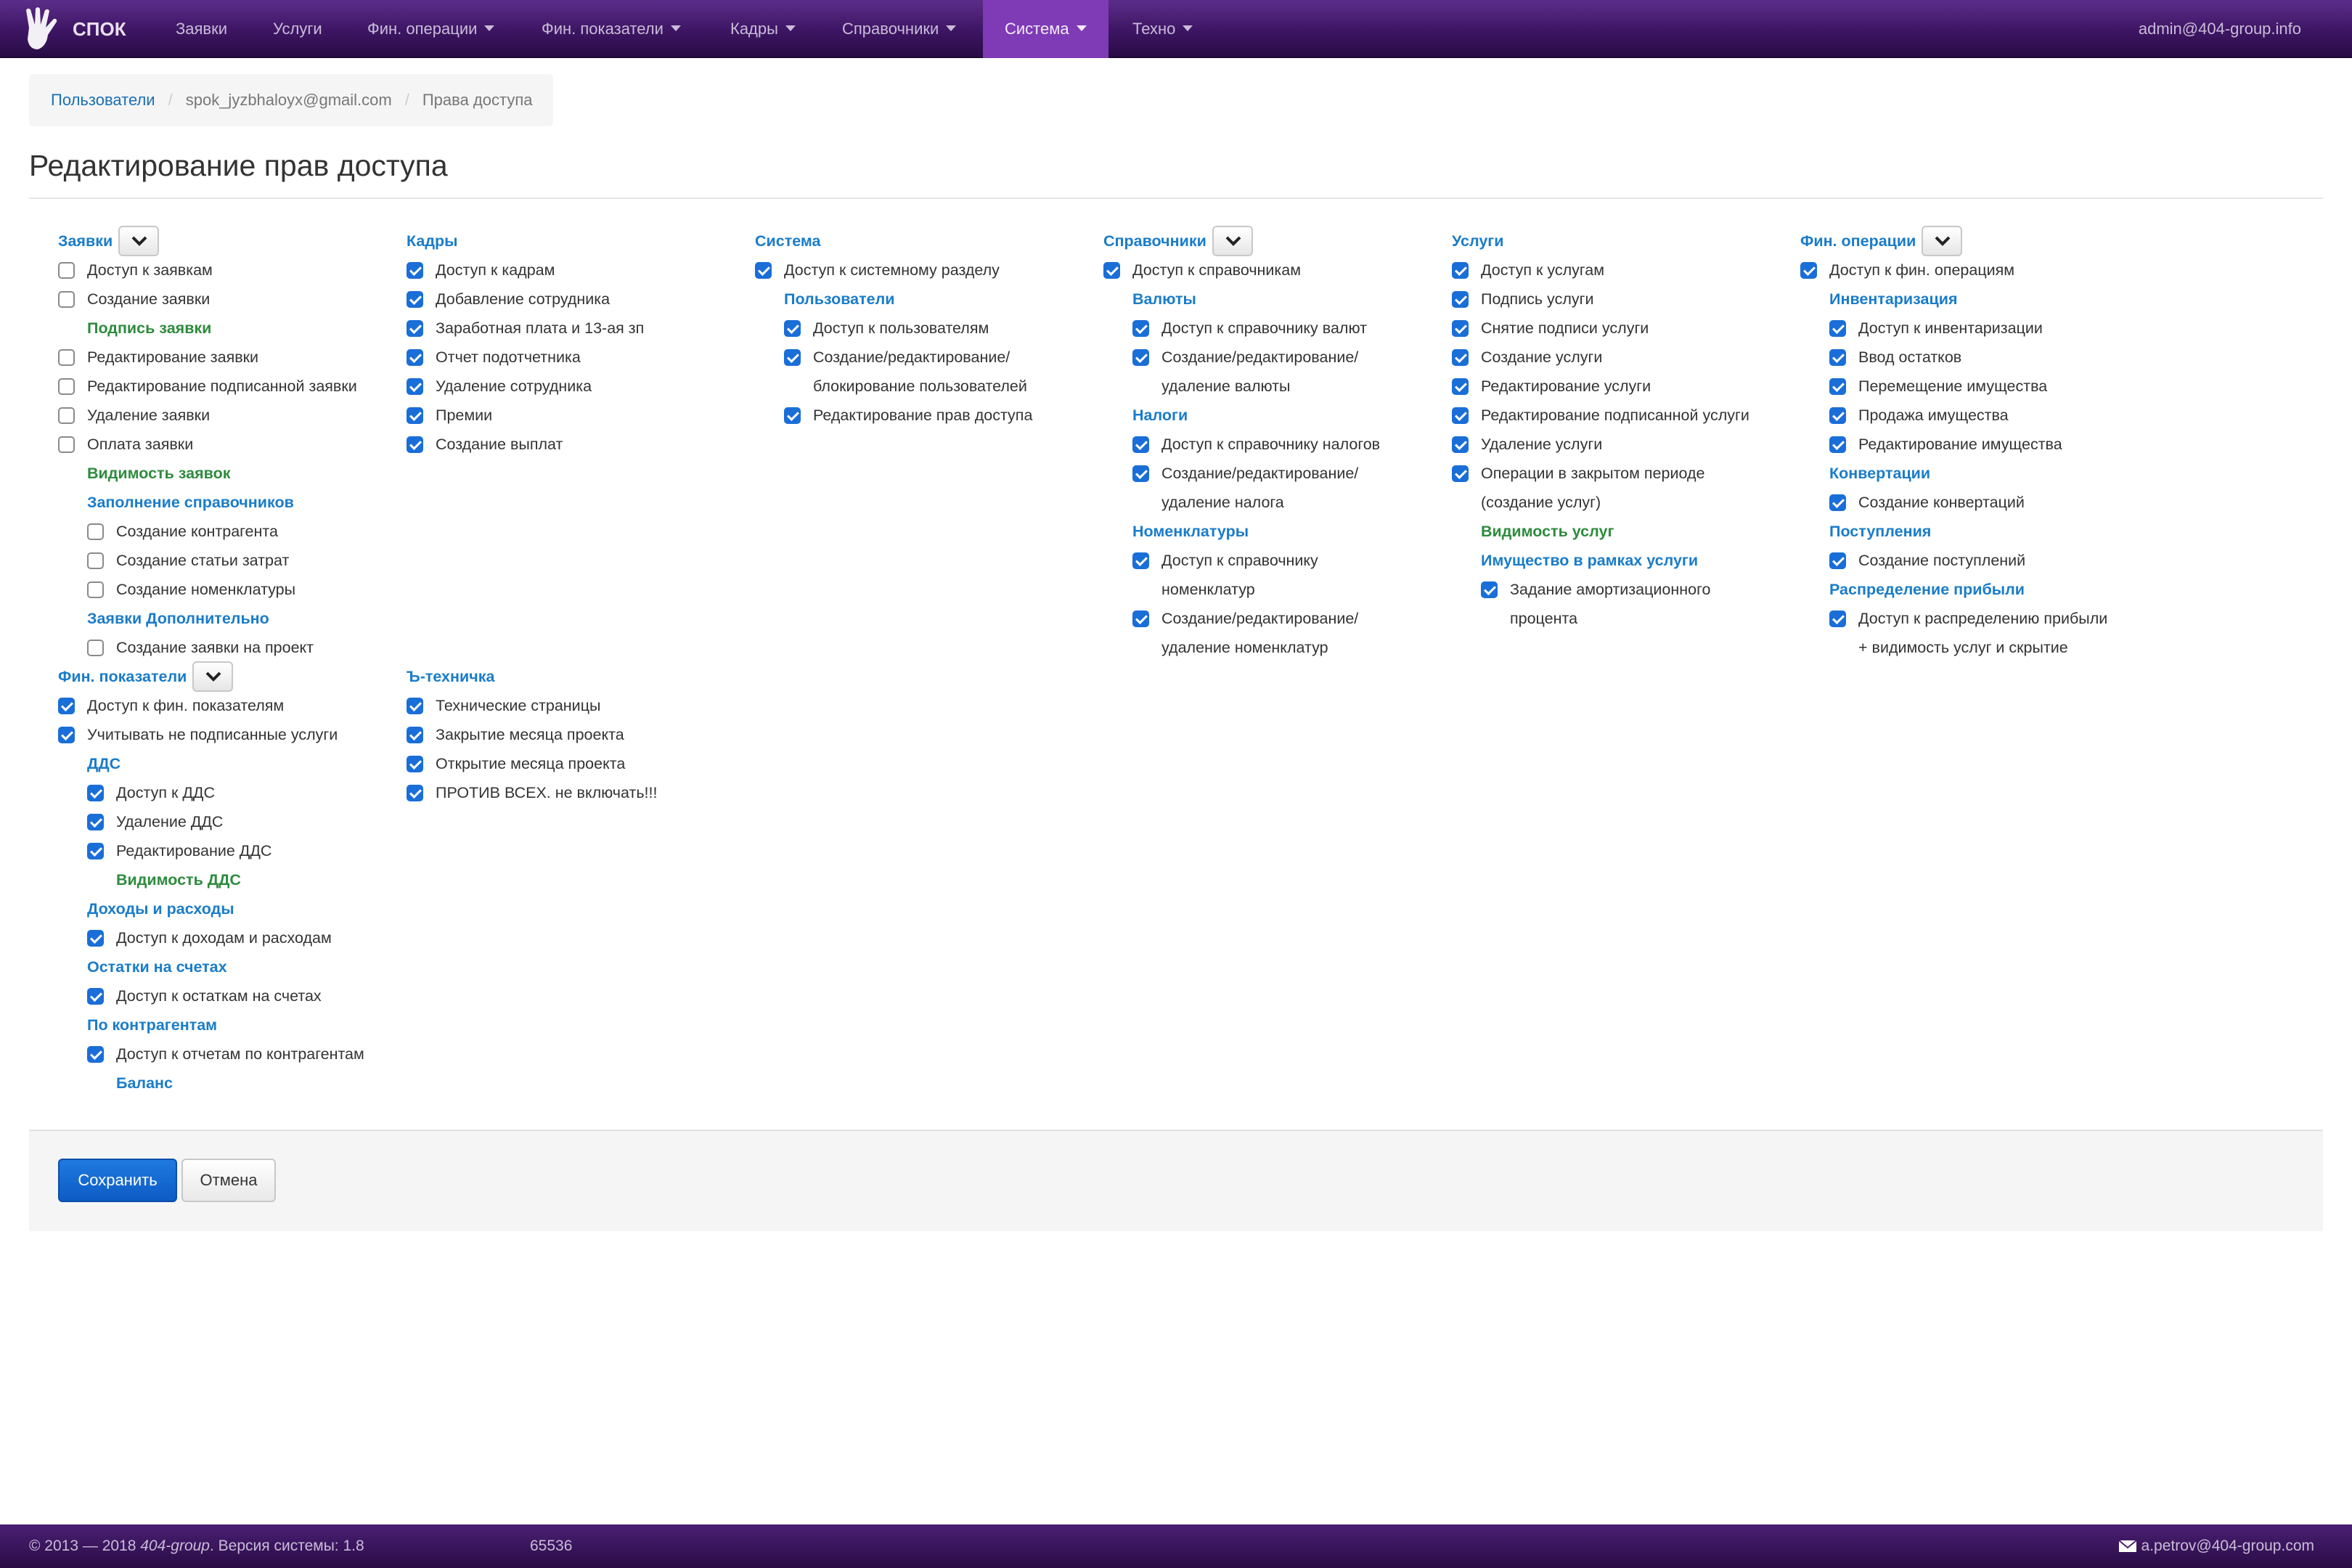 This screenshot has height=1568, width=2352. I want to click on permission-checkbox-row: Доступ к справочнику валют, so click(1249, 329).